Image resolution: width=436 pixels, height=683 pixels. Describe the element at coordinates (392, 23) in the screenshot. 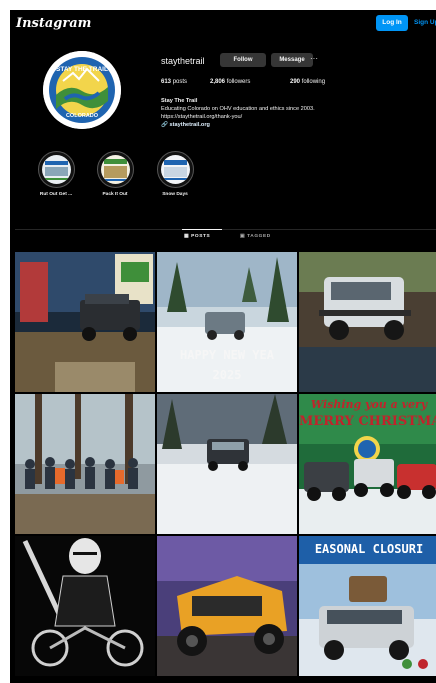

I see `login-button: Log In` at that location.